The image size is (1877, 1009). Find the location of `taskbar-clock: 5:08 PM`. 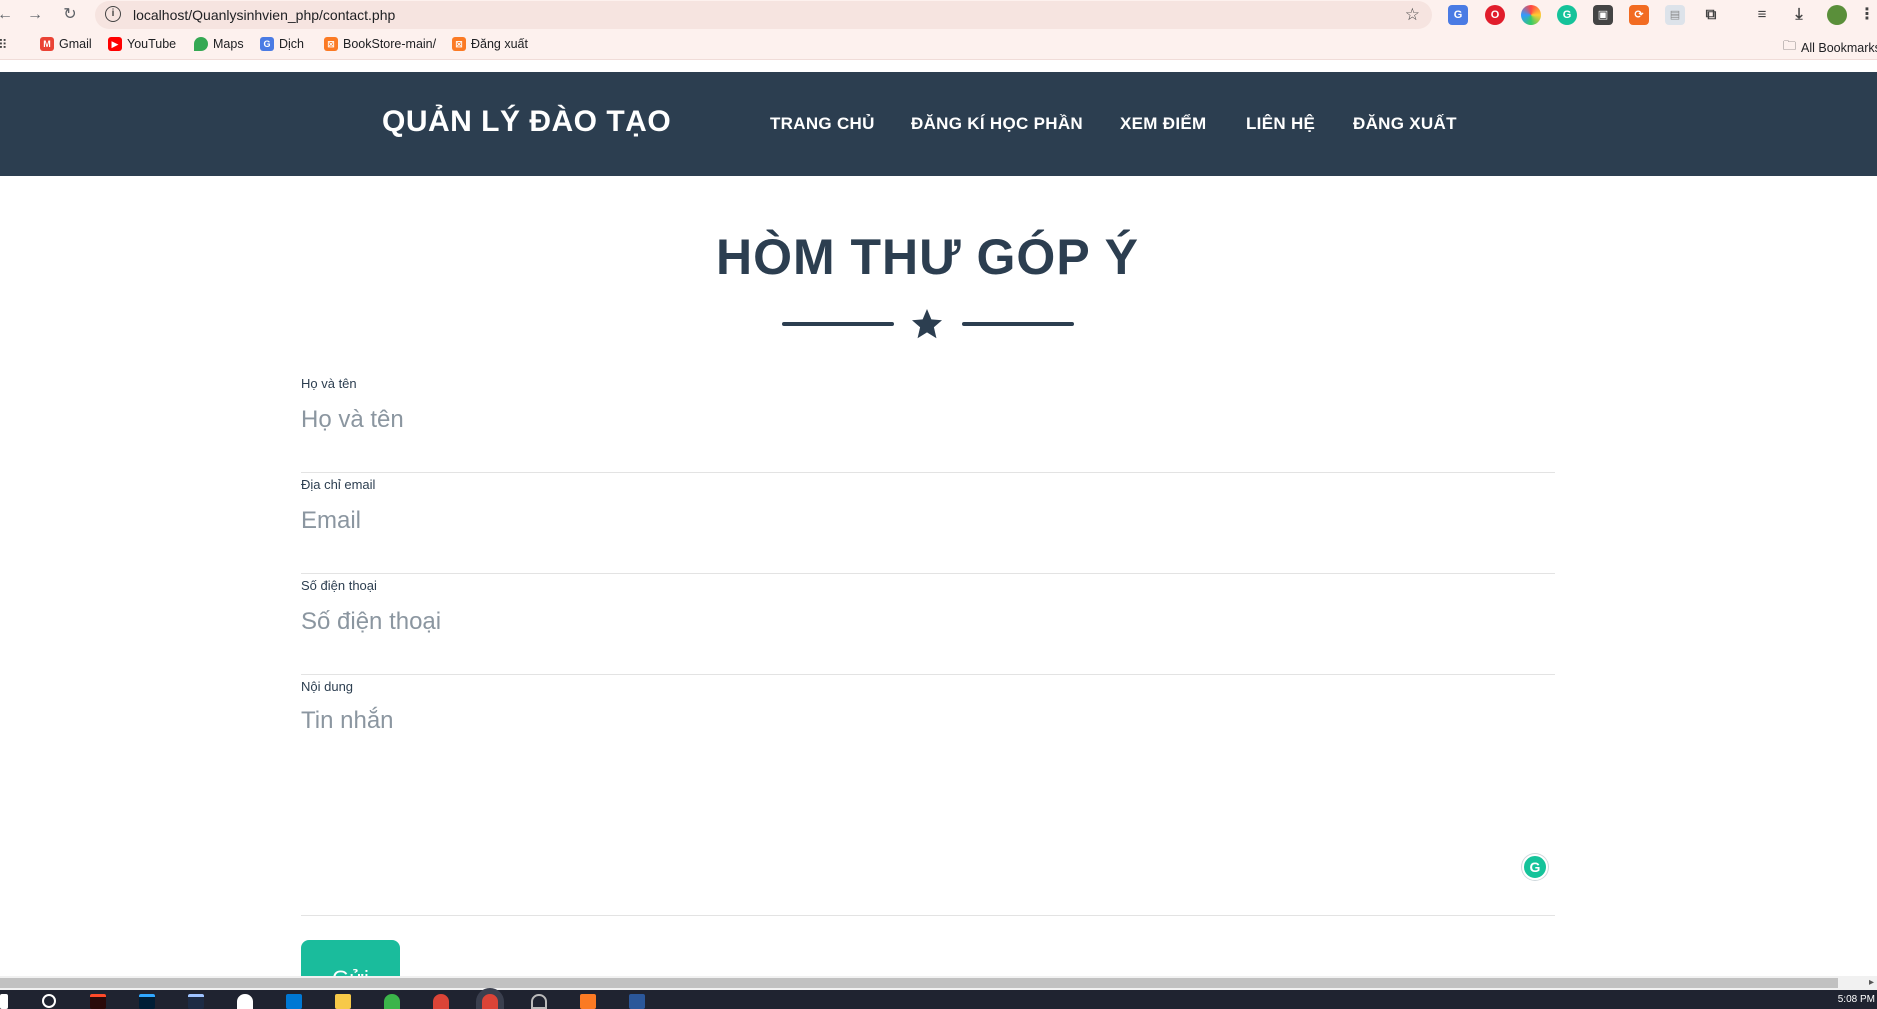

taskbar-clock: 5:08 PM is located at coordinates (1856, 999).